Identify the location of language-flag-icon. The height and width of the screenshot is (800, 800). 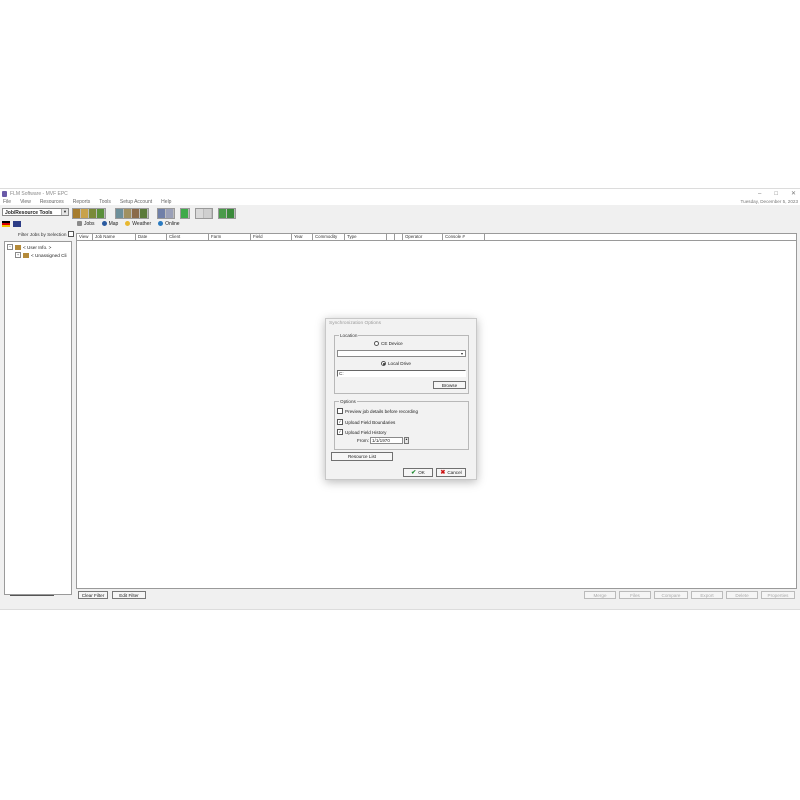
(6, 224).